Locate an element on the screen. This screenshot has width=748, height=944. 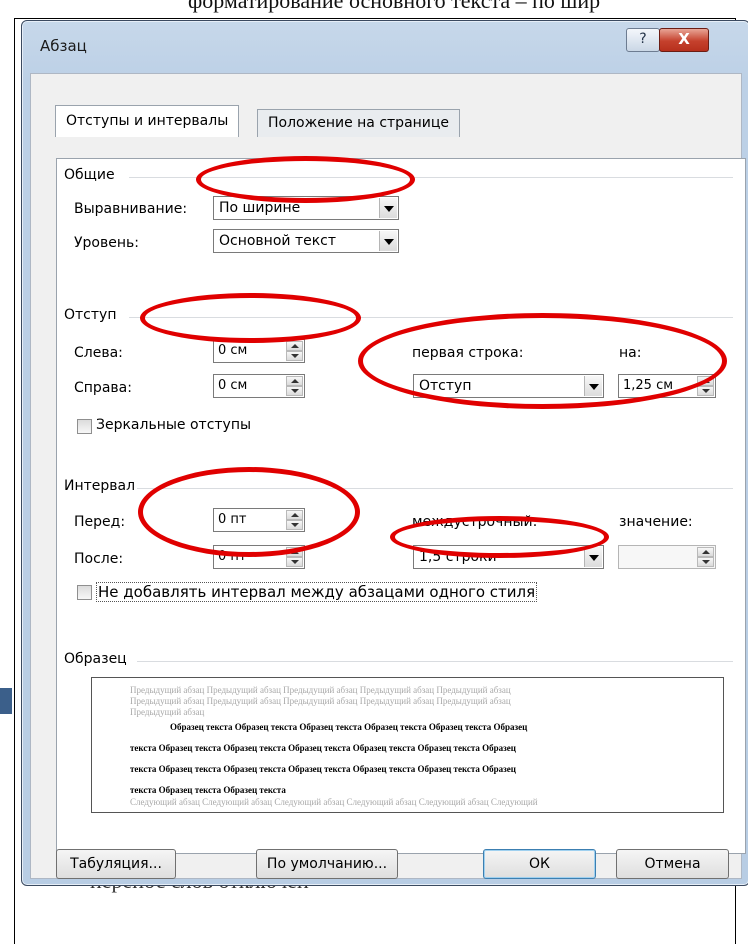
tab-label: Положение на странице is located at coordinates (359, 123).